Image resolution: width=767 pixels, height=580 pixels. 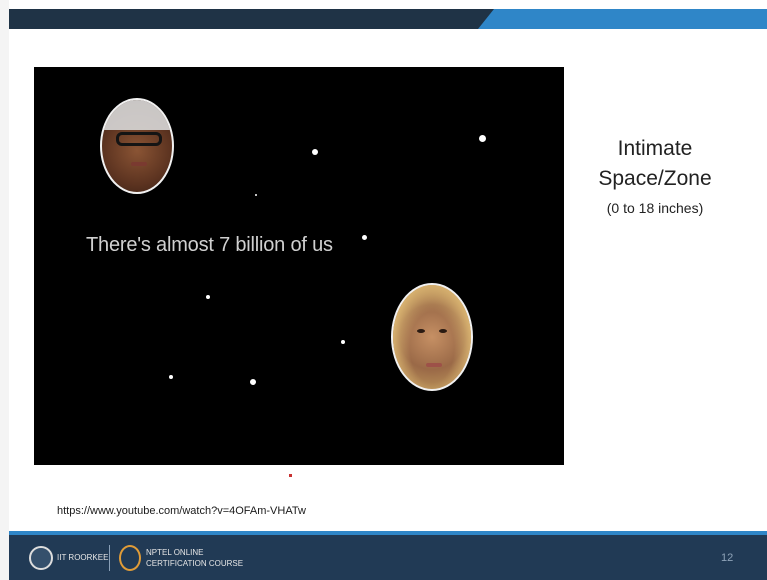 I want to click on nptel-logo-icon, so click(x=130, y=558).